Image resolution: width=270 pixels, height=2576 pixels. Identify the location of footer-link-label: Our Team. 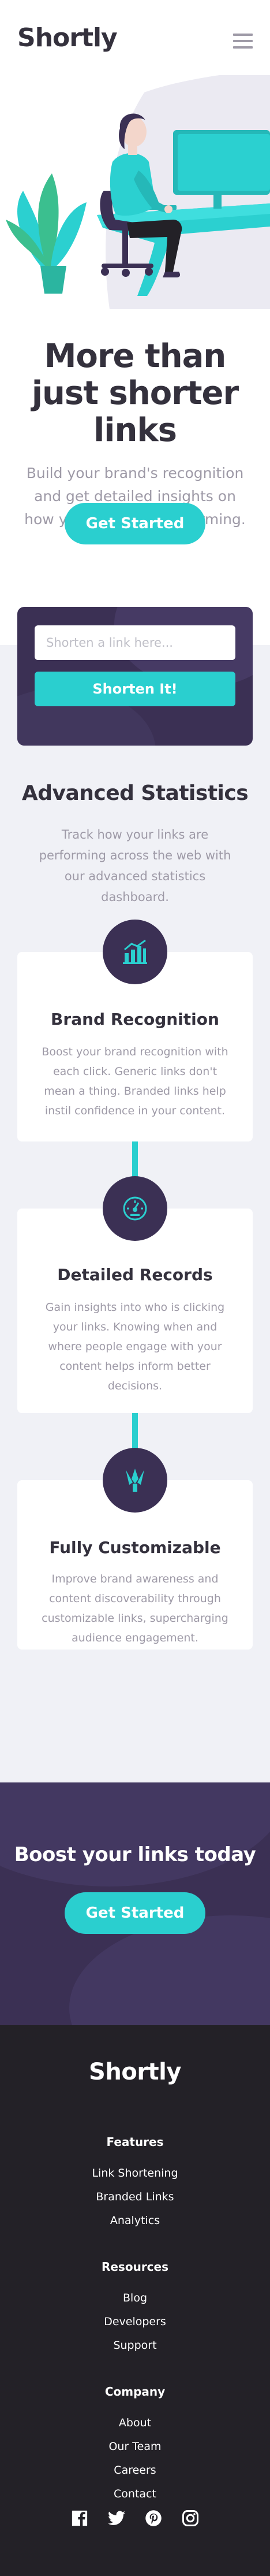
(135, 2446).